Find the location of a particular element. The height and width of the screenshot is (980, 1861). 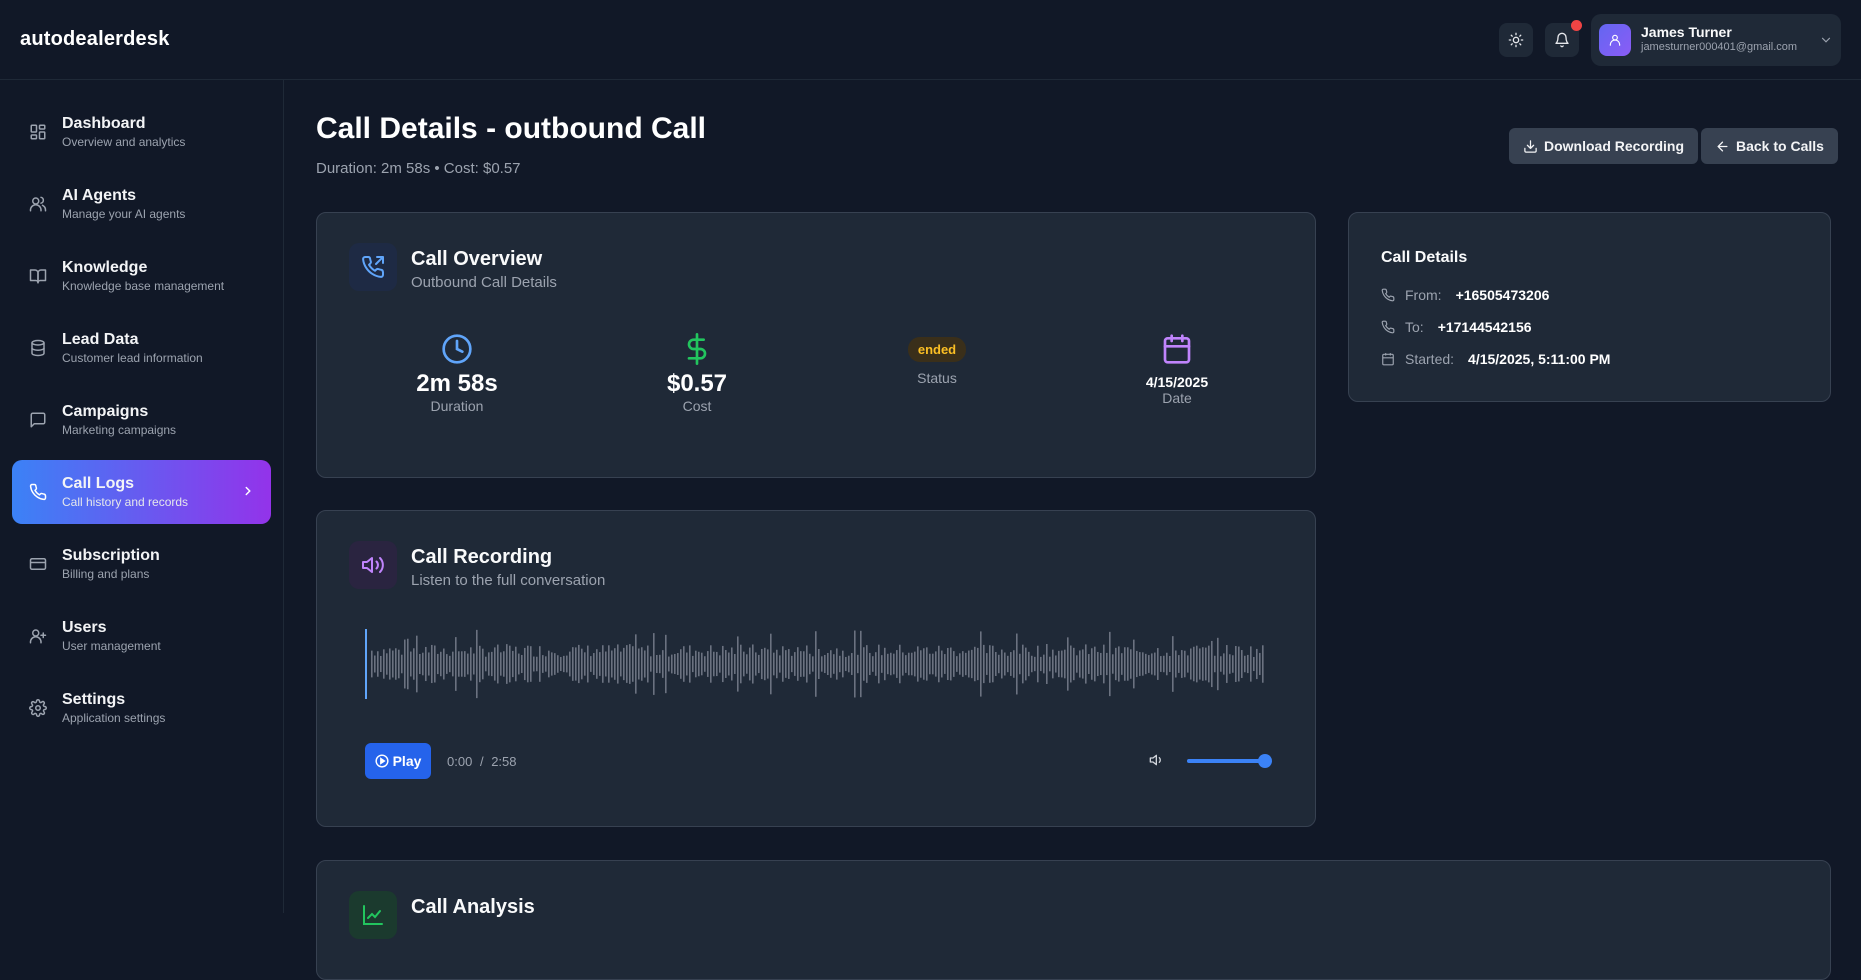

current-time: 0:00 is located at coordinates (460, 761).